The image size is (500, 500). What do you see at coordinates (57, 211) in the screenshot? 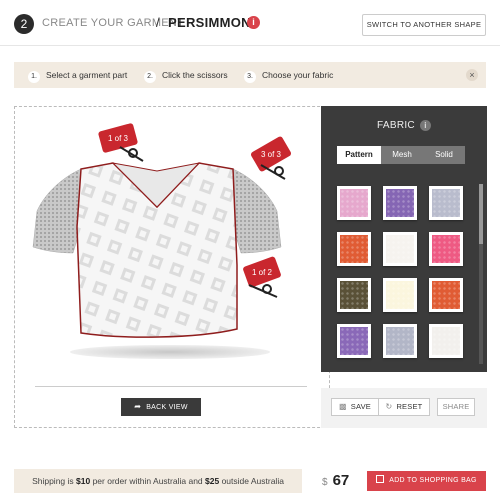
I see `left-sleeve` at bounding box center [57, 211].